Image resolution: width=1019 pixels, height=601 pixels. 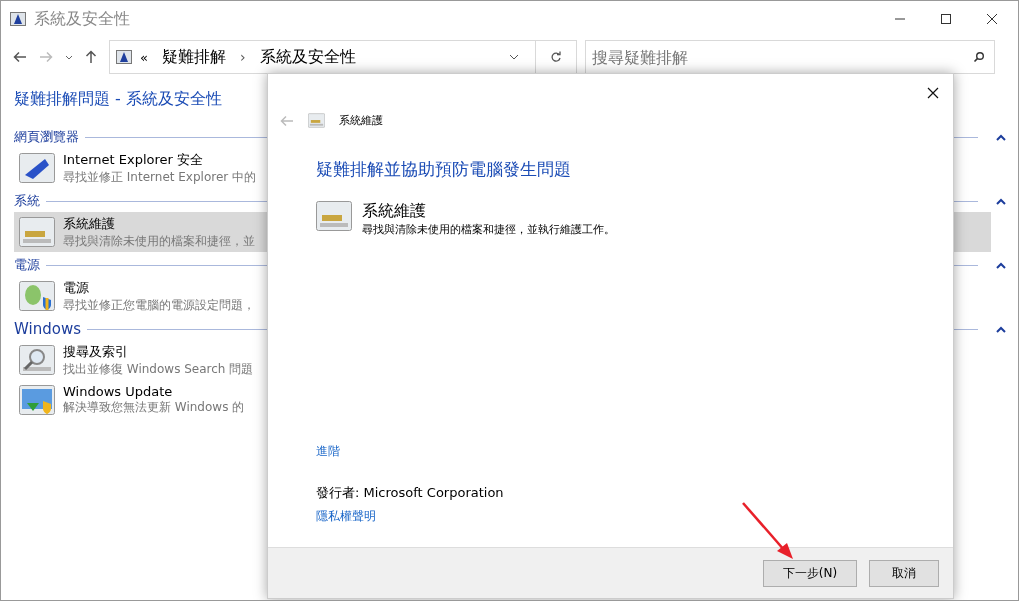 What do you see at coordinates (133, 159) in the screenshot?
I see `item-title: Internet Explorer 安全` at bounding box center [133, 159].